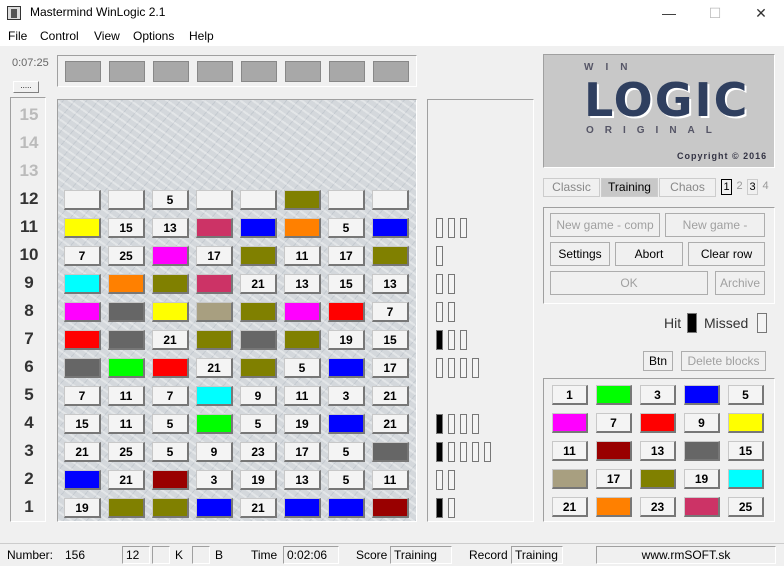 The width and height of the screenshot is (784, 566). Describe the element at coordinates (214, 480) in the screenshot. I see `board-cell-number: 3` at that location.